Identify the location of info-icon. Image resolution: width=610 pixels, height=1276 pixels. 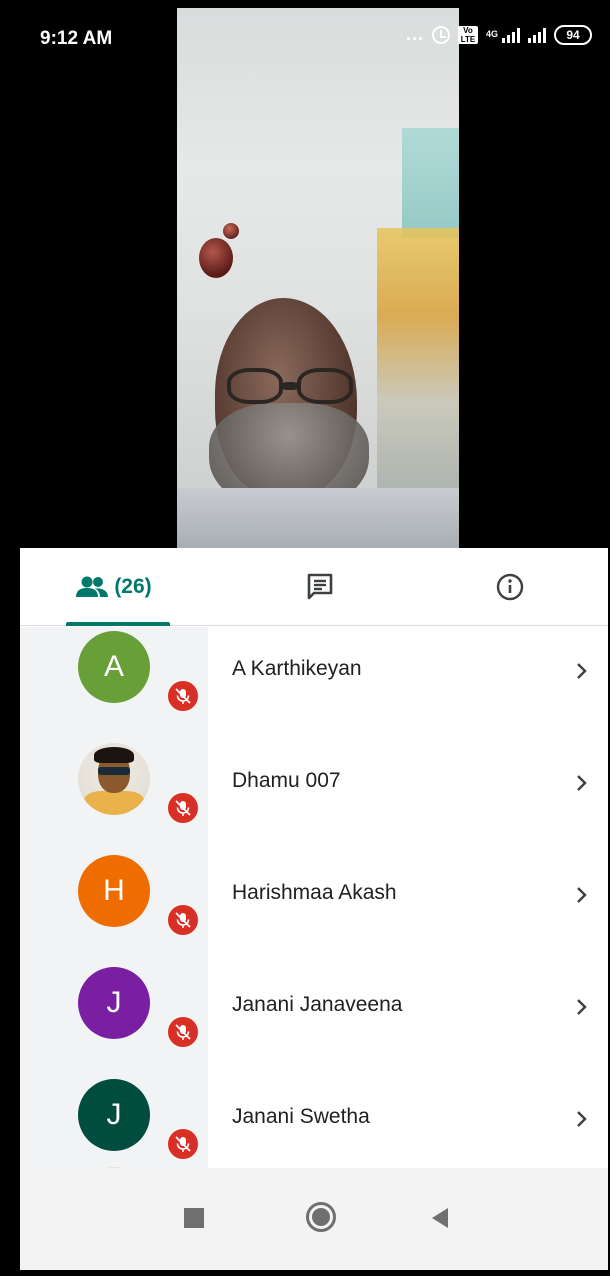
(510, 587).